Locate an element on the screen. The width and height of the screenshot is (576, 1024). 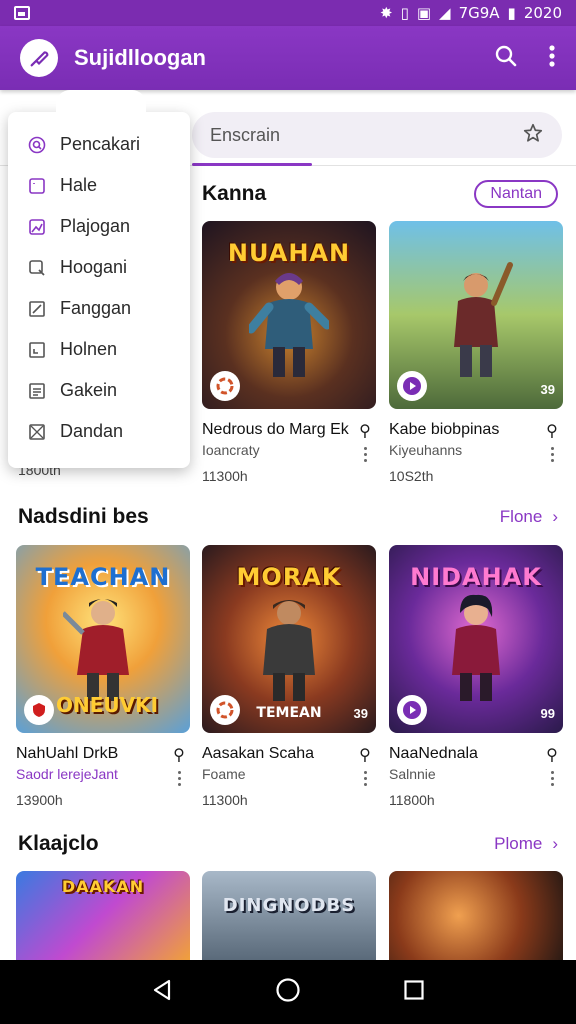
game-card: NIDAHAK 99 NaaNednala Salnnie 11800h ⚲ is located at coordinates (476, 676).